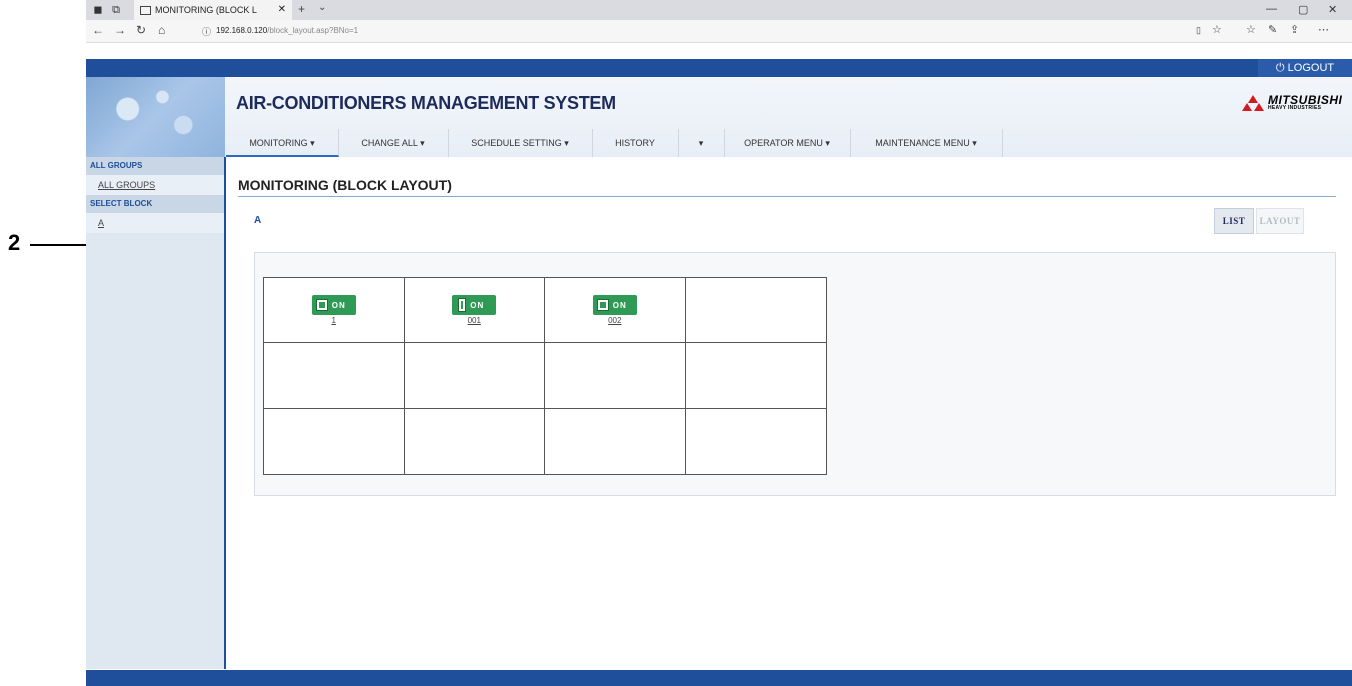 Image resolution: width=1352 pixels, height=686 pixels. What do you see at coordinates (98, 10) in the screenshot?
I see `window-menu-icon: ◼` at bounding box center [98, 10].